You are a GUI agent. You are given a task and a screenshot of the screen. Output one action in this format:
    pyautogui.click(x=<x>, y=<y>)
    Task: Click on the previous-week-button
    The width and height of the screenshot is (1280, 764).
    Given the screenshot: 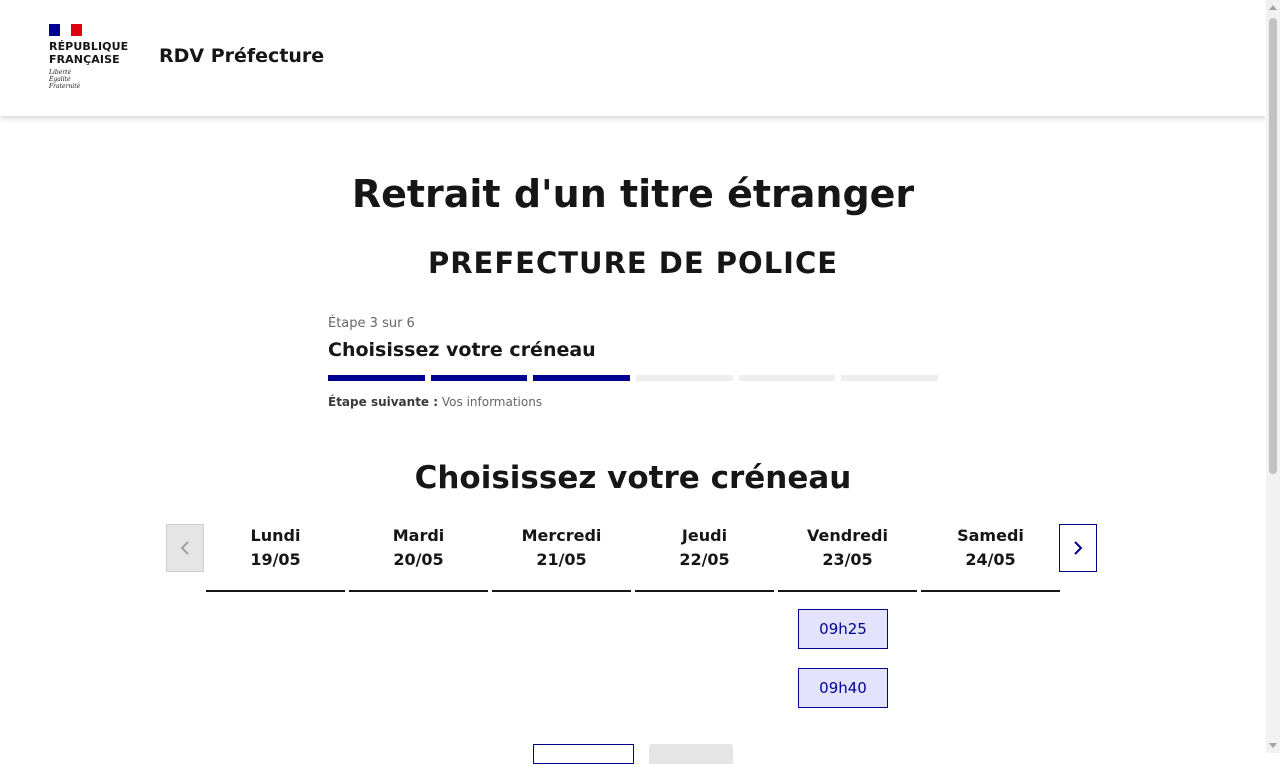 What is the action you would take?
    pyautogui.click(x=185, y=548)
    